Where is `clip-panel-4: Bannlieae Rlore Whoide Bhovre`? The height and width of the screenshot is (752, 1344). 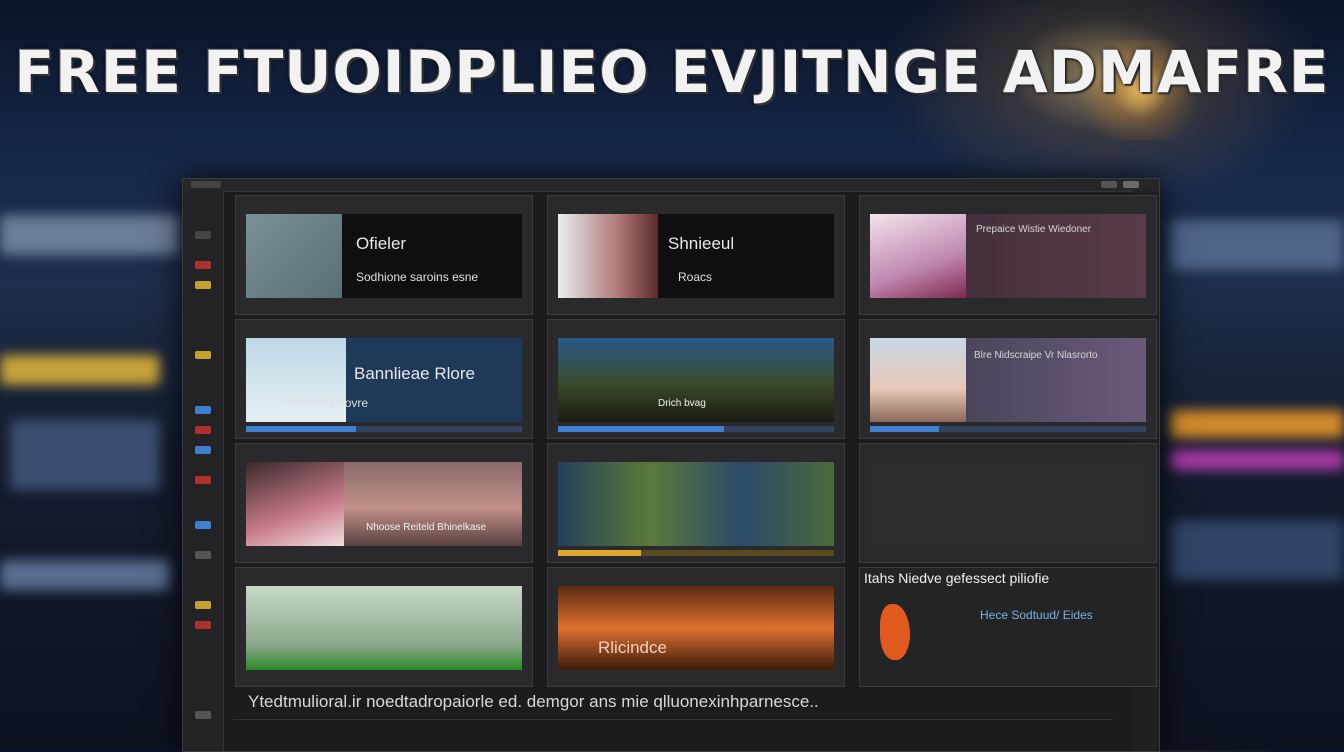 clip-panel-4: Bannlieae Rlore Whoide Bhovre is located at coordinates (384, 379).